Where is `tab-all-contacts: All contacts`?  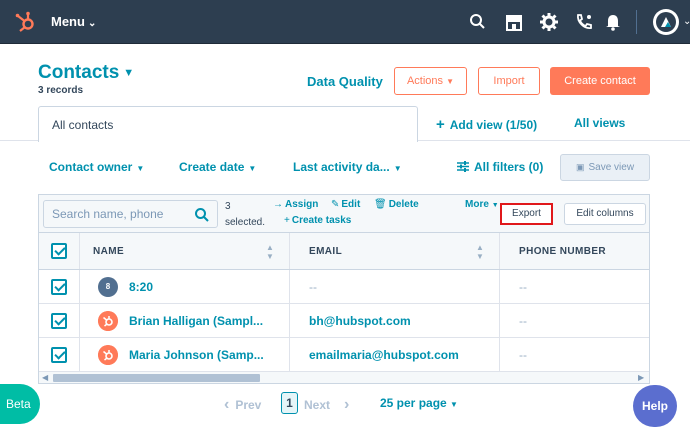
tab-all-contacts: All contacts is located at coordinates (228, 124).